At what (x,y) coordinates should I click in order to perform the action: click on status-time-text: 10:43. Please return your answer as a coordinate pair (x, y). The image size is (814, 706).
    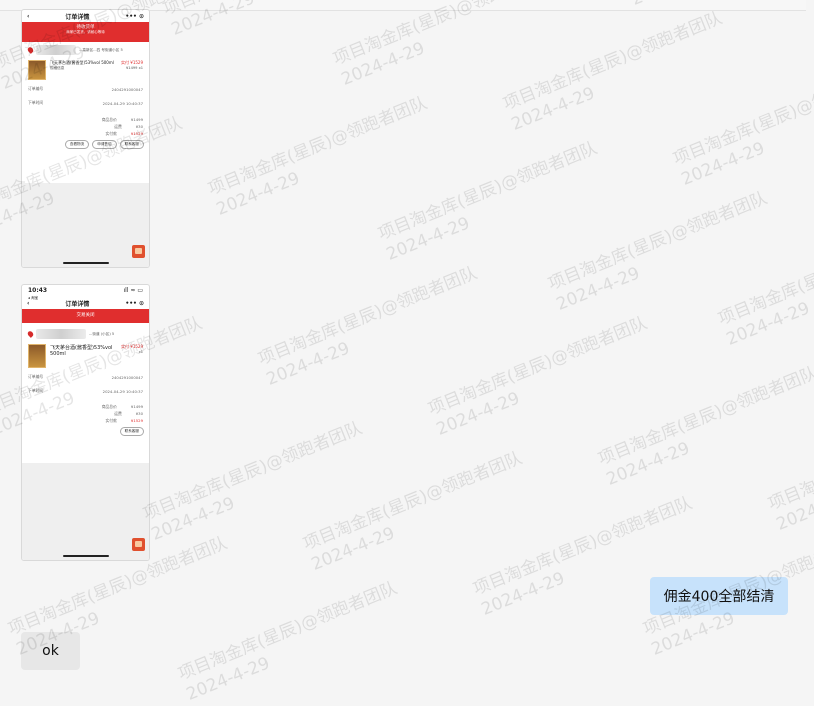
    Looking at the image, I should click on (38, 290).